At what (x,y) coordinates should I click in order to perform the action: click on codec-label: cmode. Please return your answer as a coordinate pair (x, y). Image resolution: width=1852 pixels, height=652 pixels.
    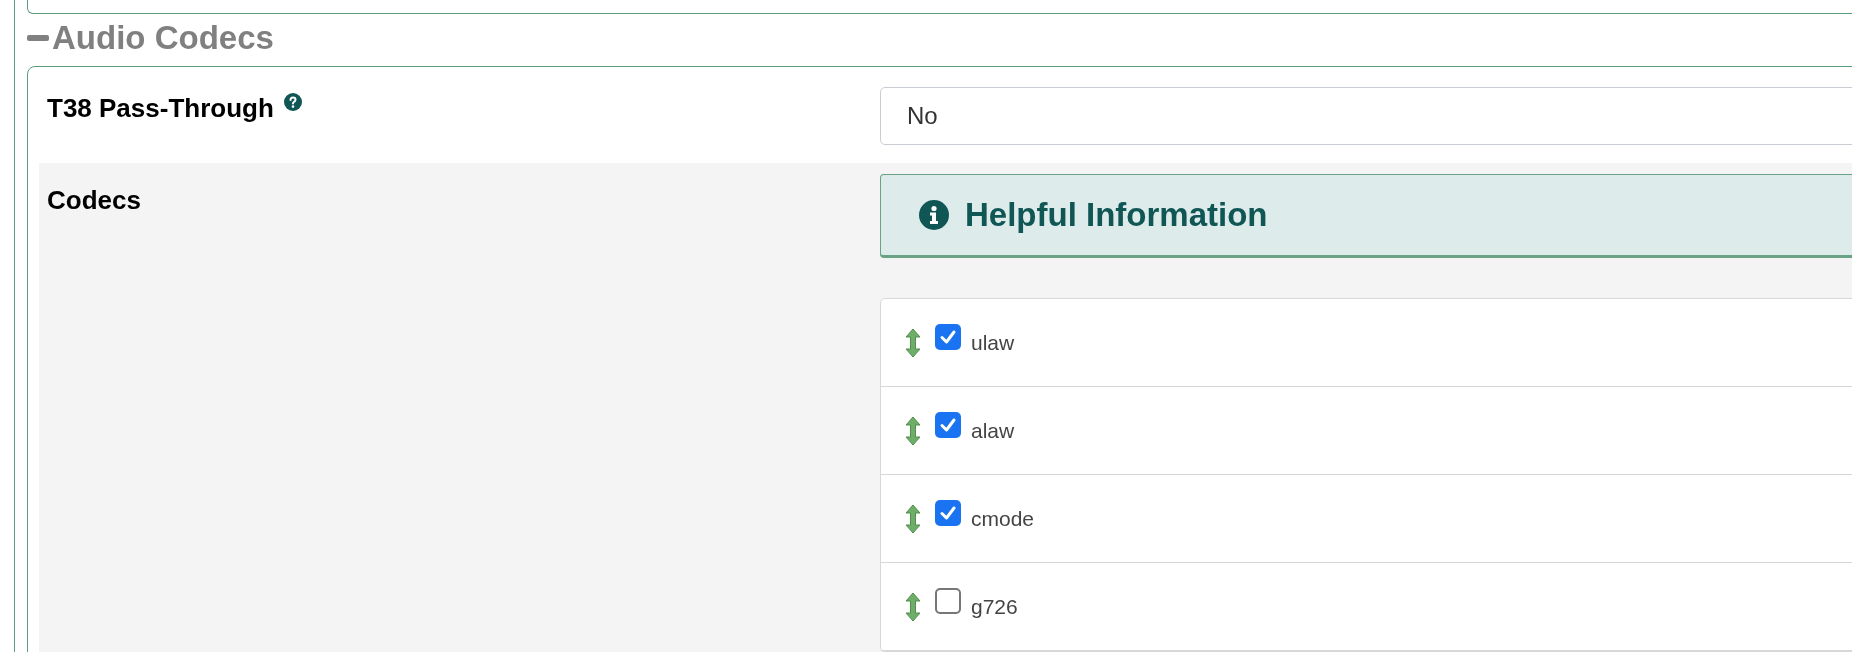
    Looking at the image, I should click on (1003, 518).